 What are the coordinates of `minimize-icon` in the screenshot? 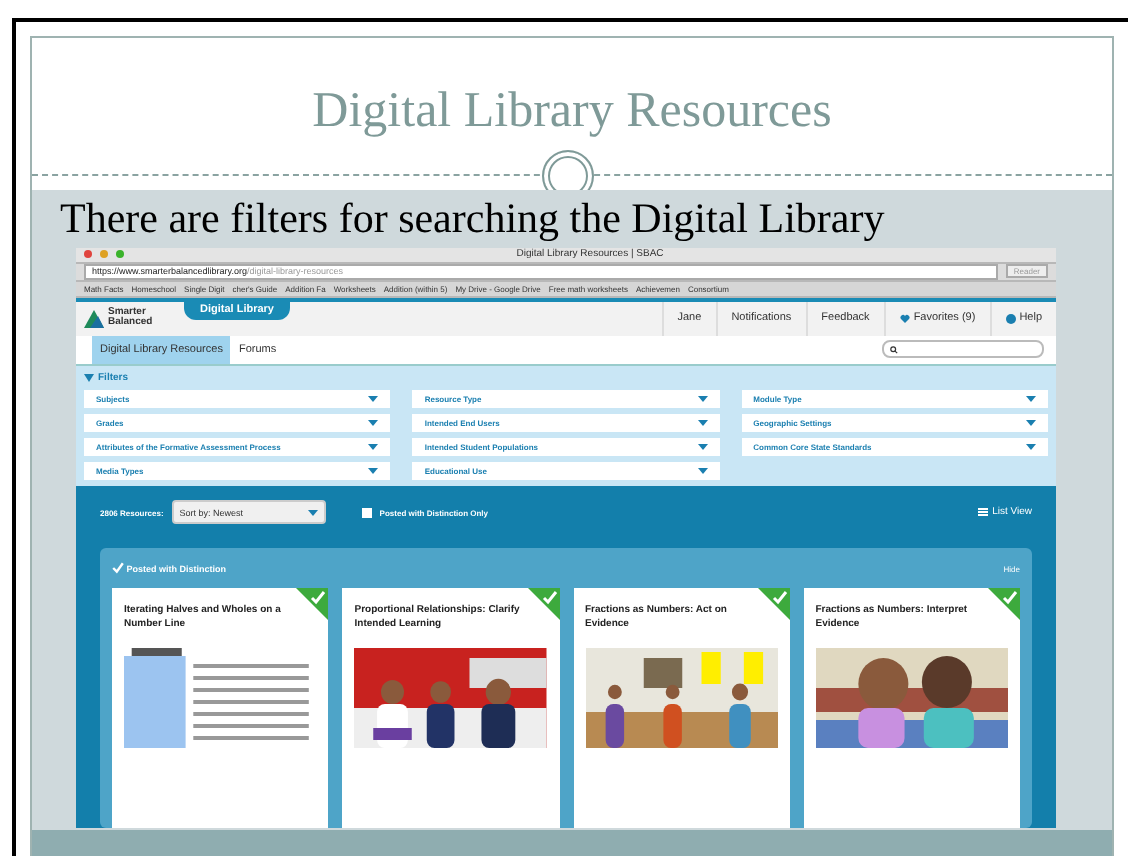 It's located at (104, 254).